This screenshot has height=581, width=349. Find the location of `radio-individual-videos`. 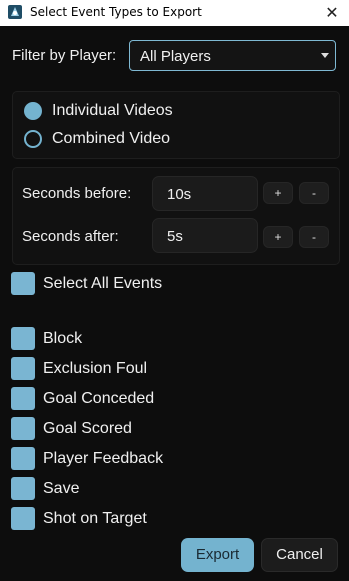

radio-individual-videos is located at coordinates (33, 111).